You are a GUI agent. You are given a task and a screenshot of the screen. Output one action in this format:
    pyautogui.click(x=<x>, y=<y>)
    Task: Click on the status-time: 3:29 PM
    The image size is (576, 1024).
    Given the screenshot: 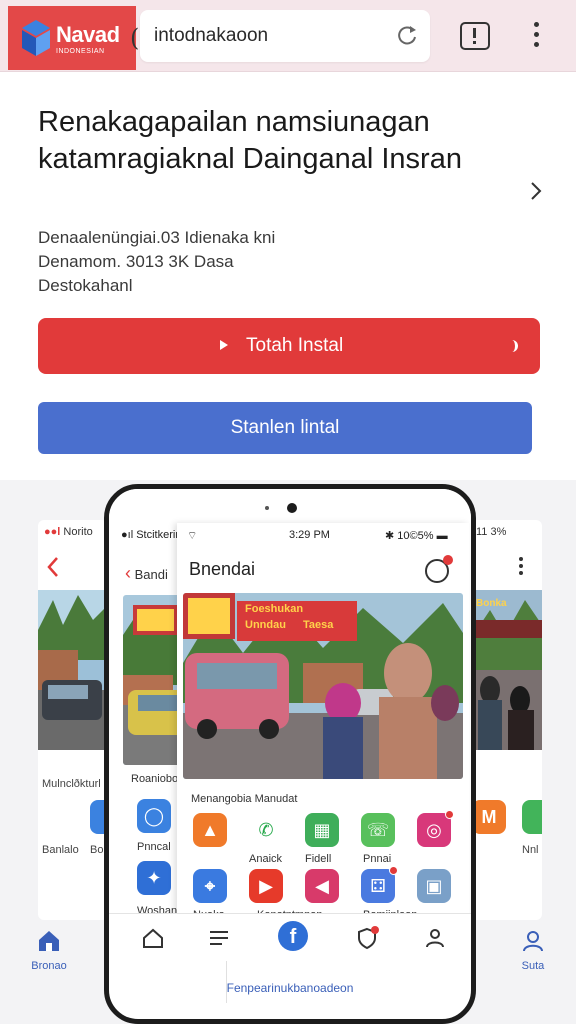 What is the action you would take?
    pyautogui.click(x=309, y=535)
    